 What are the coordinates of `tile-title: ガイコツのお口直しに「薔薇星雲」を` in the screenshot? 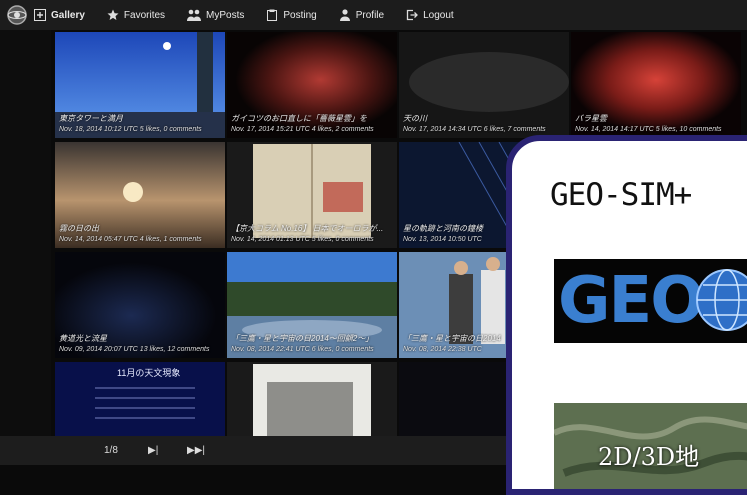 It's located at (299, 118).